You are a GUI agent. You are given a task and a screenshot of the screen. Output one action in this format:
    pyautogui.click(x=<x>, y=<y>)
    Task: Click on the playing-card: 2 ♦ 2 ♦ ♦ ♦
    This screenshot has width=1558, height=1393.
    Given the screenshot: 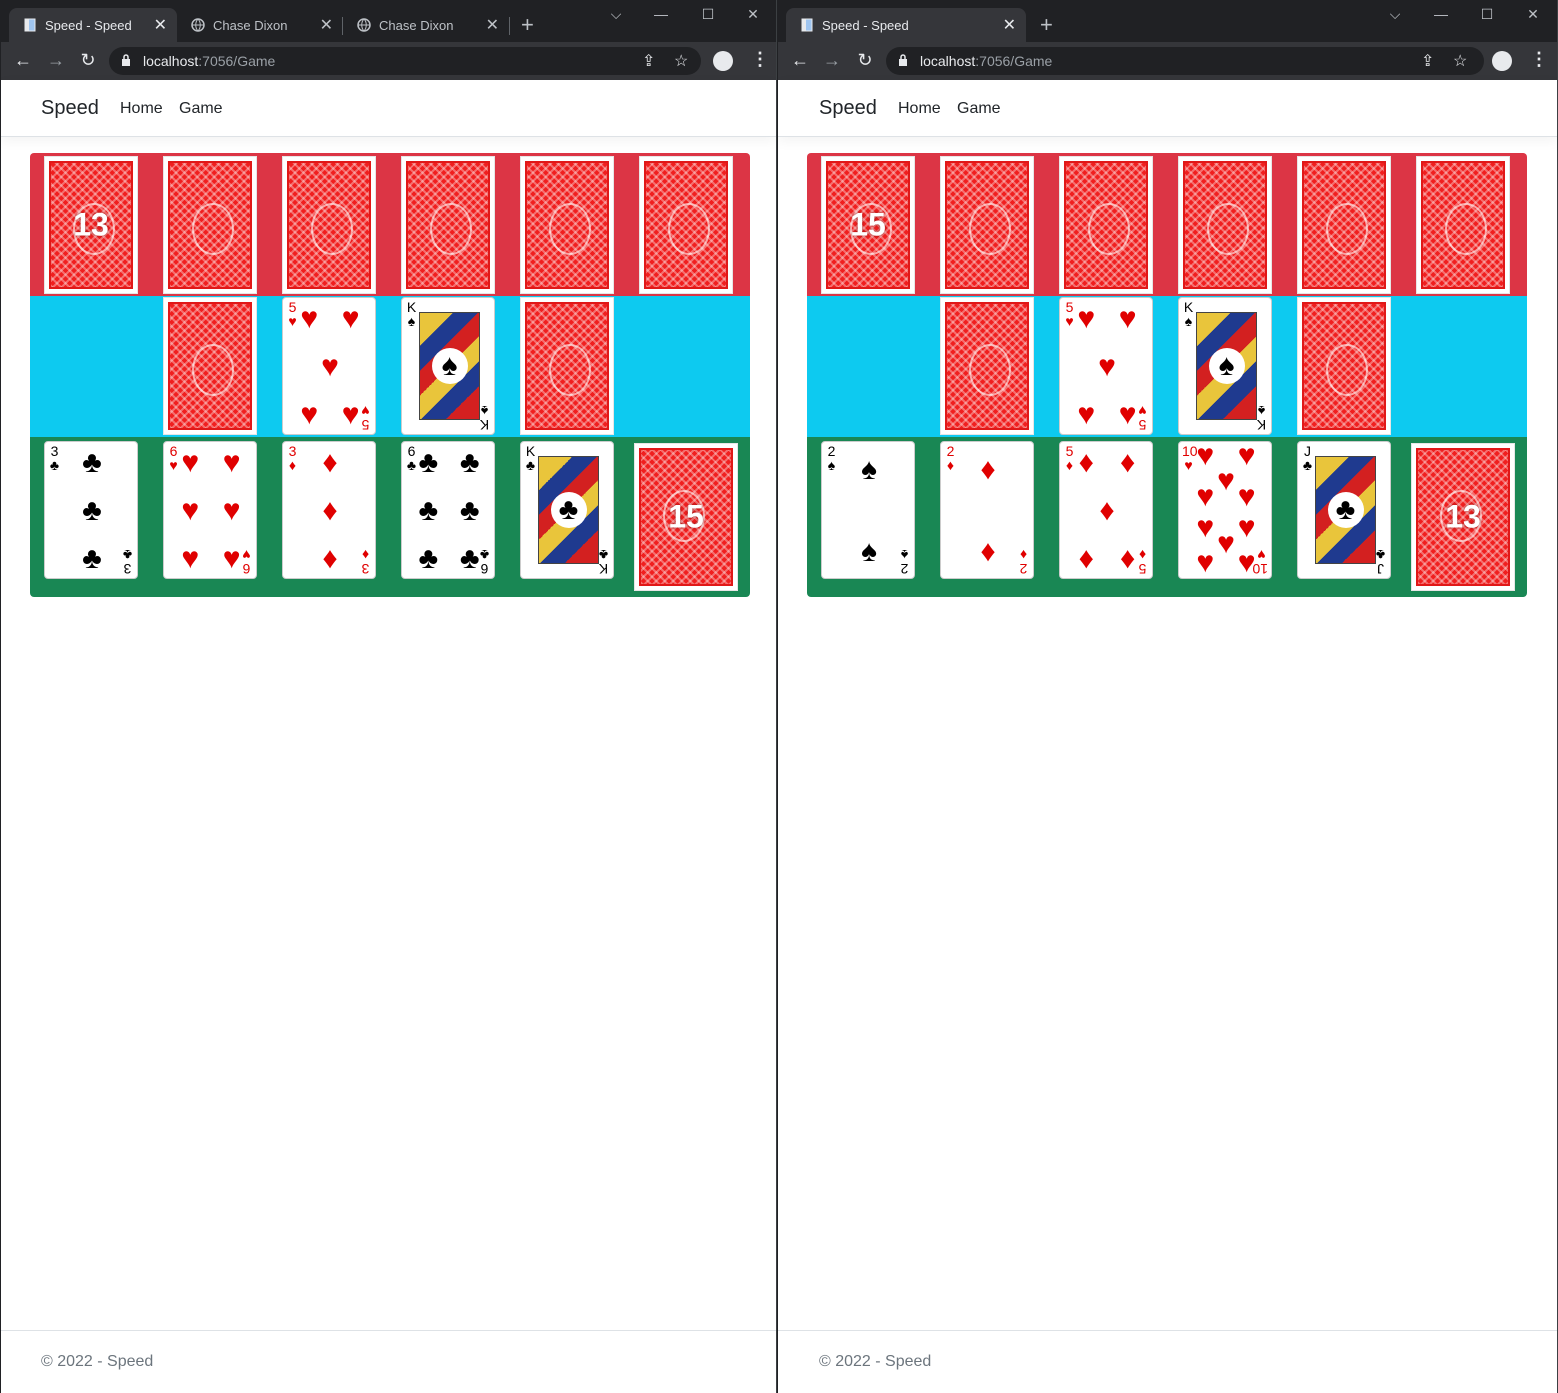 What is the action you would take?
    pyautogui.click(x=987, y=510)
    